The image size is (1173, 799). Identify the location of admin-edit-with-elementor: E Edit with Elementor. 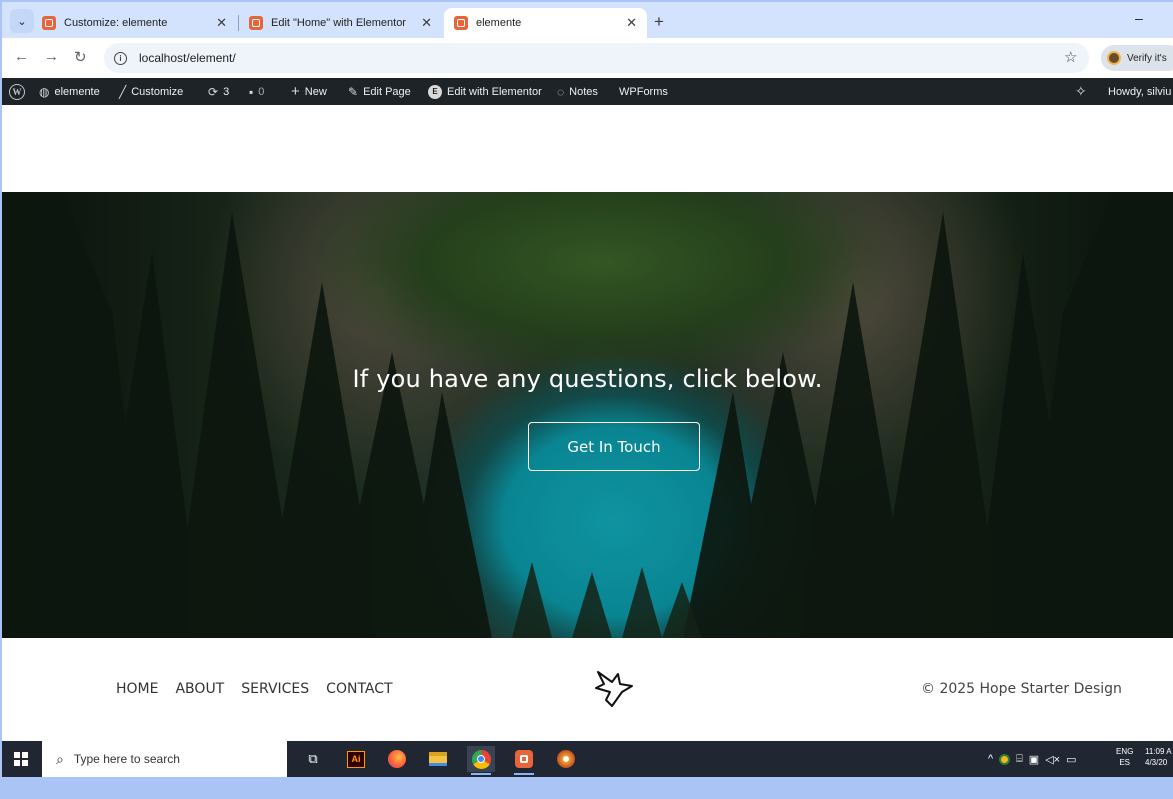
(485, 91).